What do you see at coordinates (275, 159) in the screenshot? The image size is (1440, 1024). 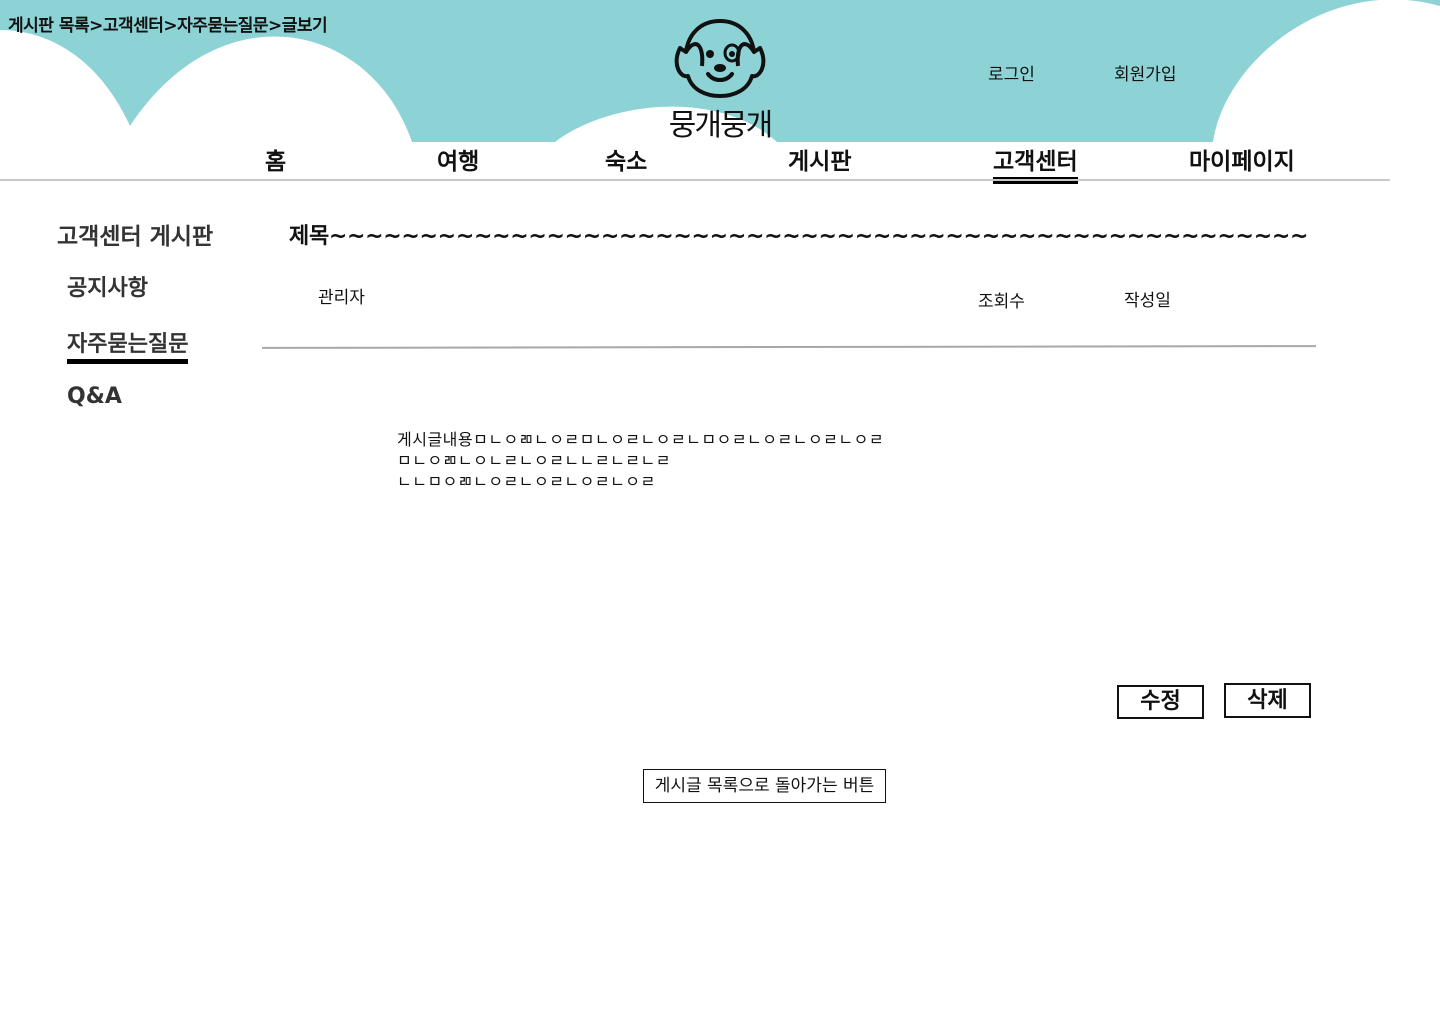 I see `nav-item-home: 홈` at bounding box center [275, 159].